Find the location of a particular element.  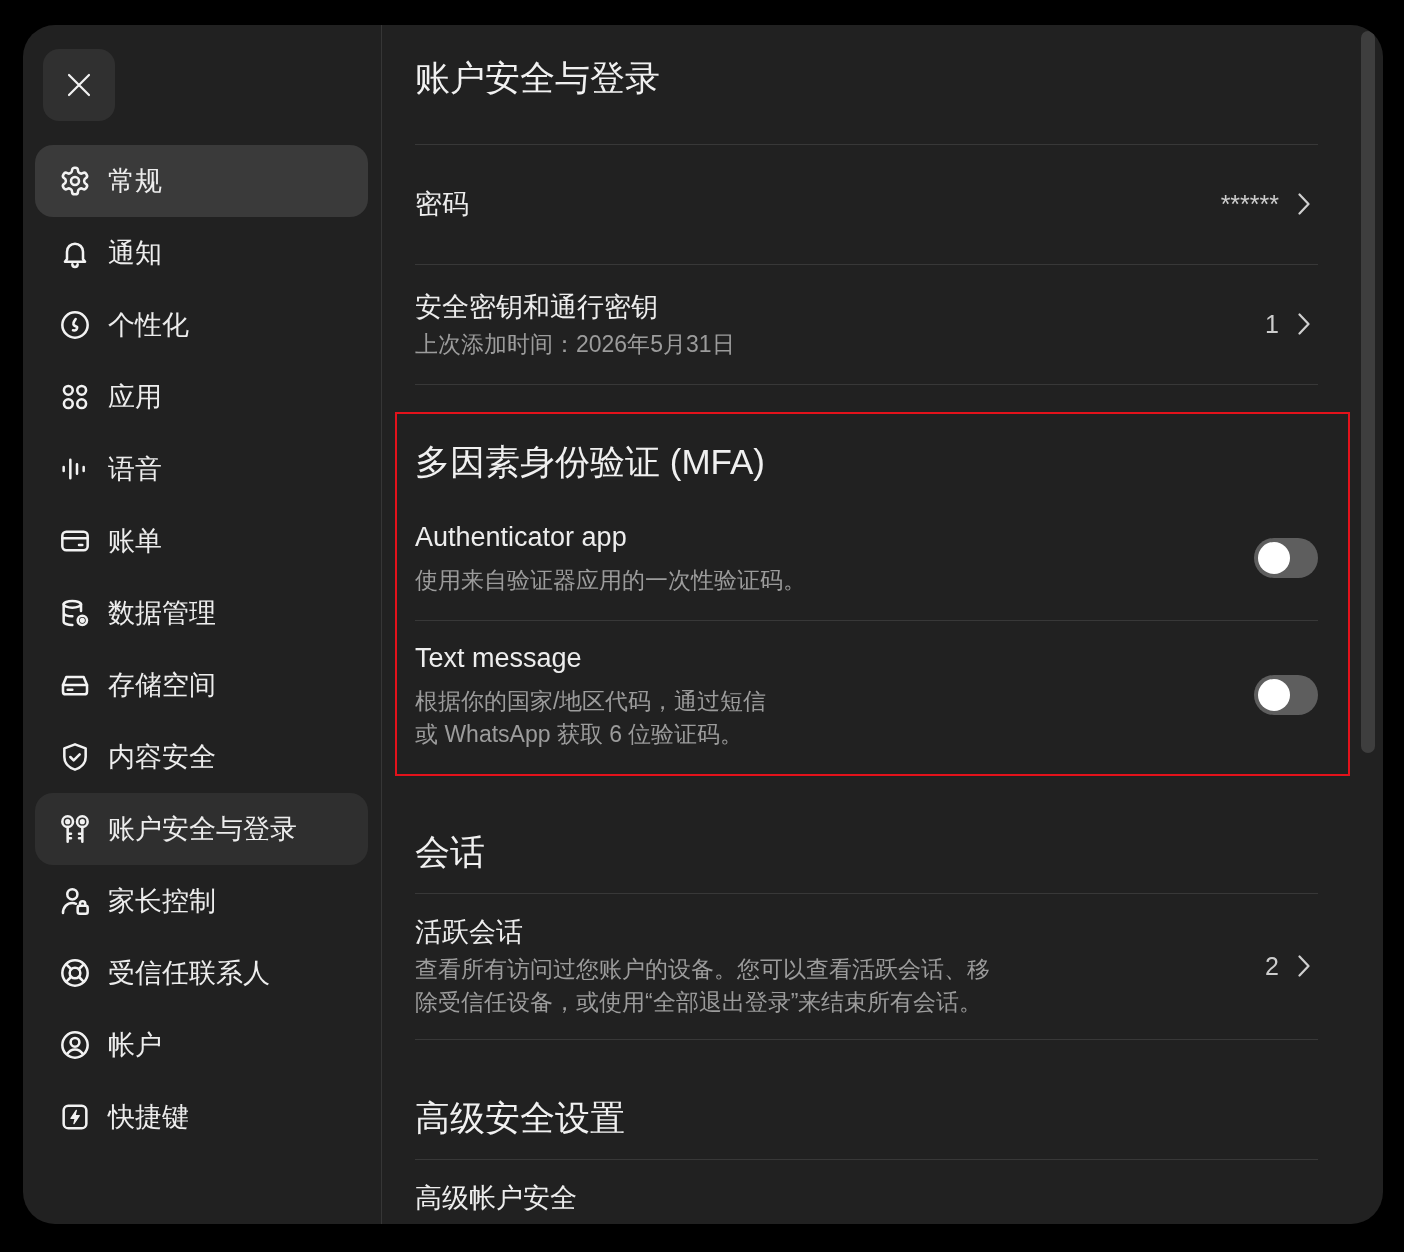

sidebar-item: 通知 is located at coordinates (201, 253).